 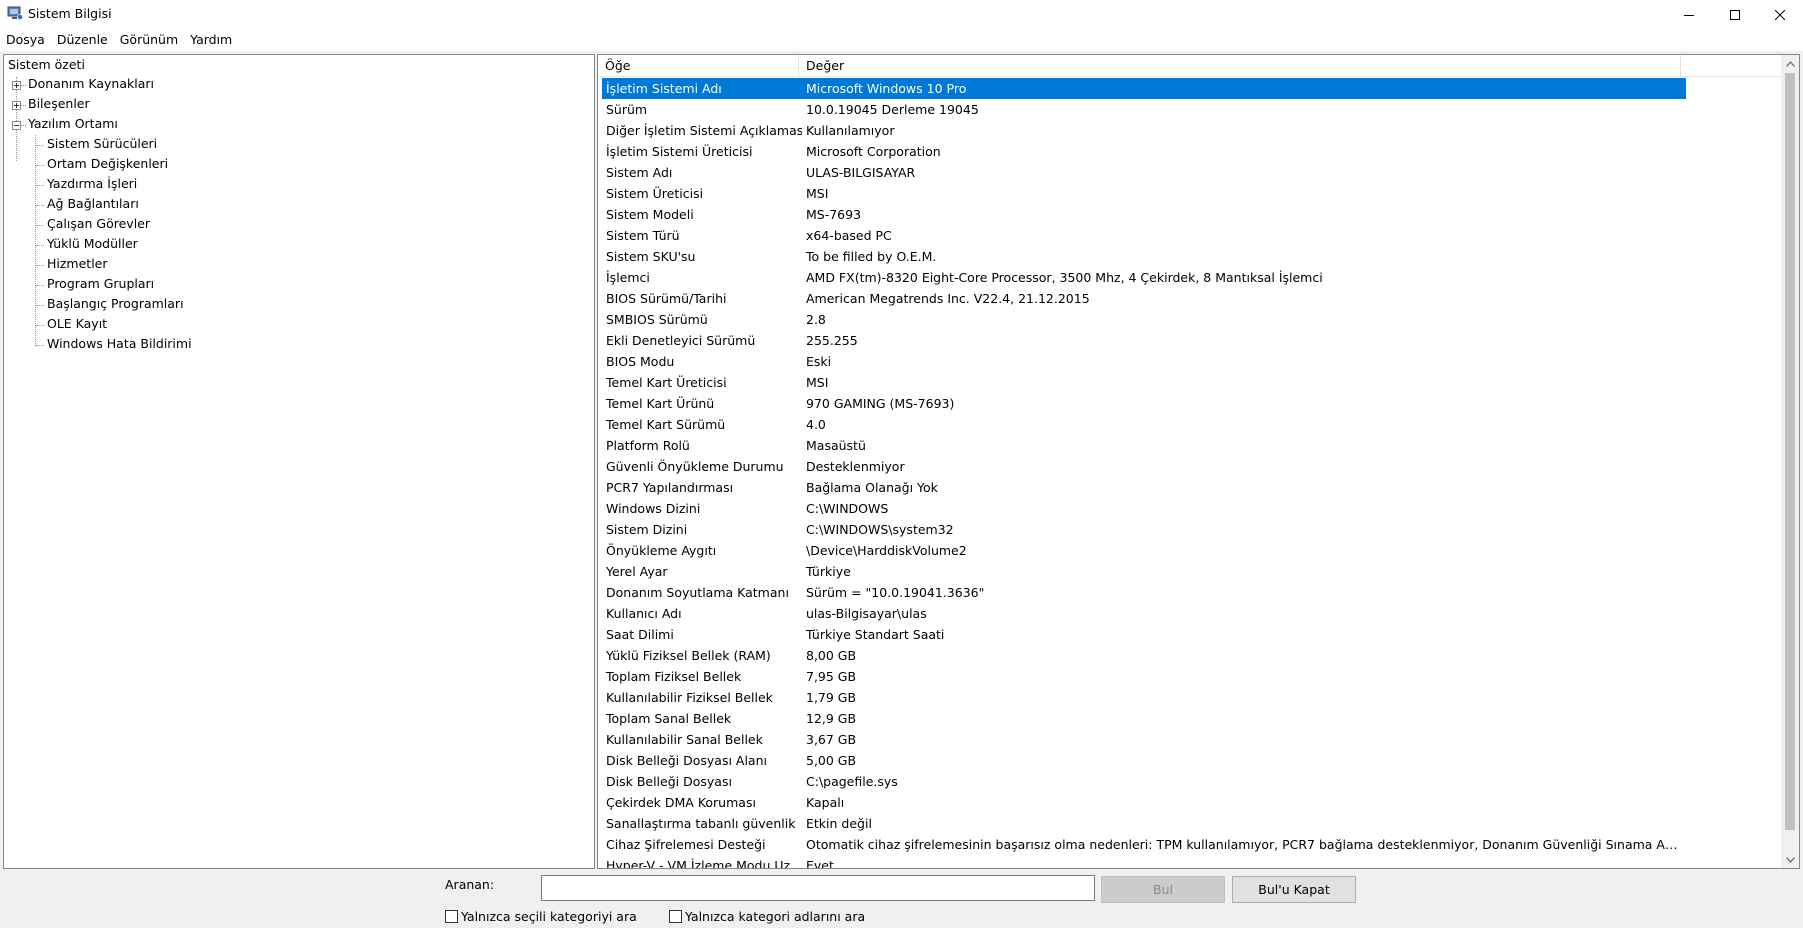 What do you see at coordinates (16, 105) in the screenshot?
I see `expand-components-icon` at bounding box center [16, 105].